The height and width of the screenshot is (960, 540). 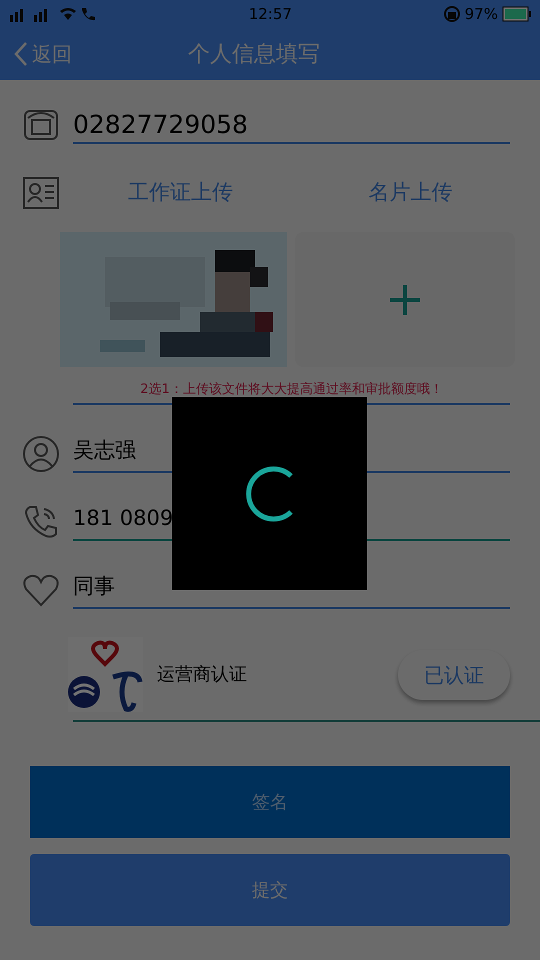 I want to click on battery-percent: 97%, so click(x=481, y=14).